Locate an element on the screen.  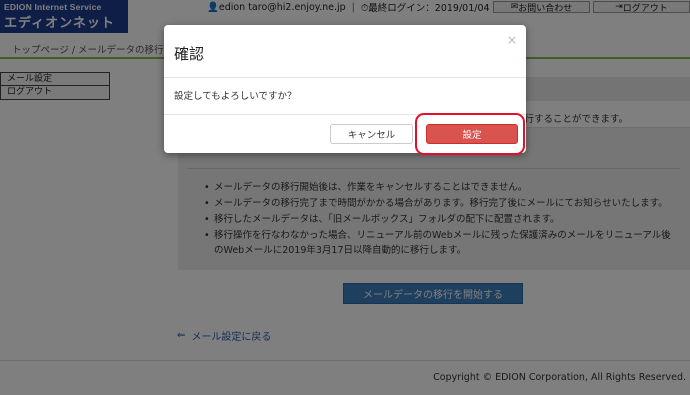
confirm-button-highlight is located at coordinates (470, 134).